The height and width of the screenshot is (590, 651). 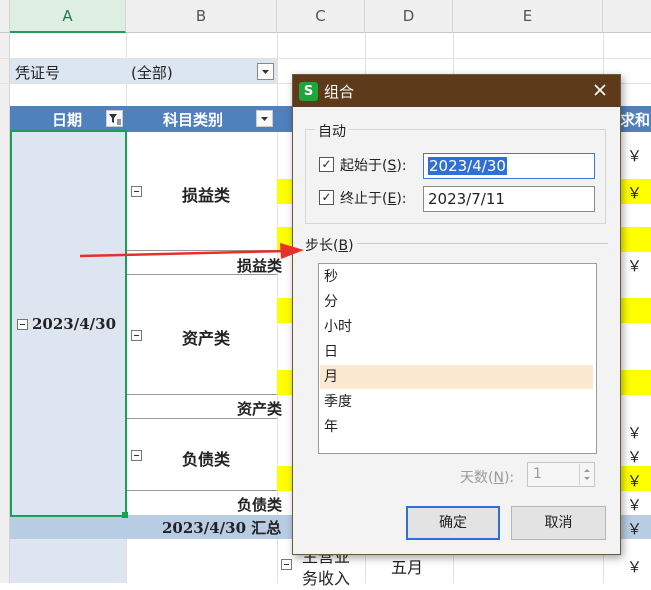 What do you see at coordinates (456, 427) in the screenshot?
I see `list-item: 年` at bounding box center [456, 427].